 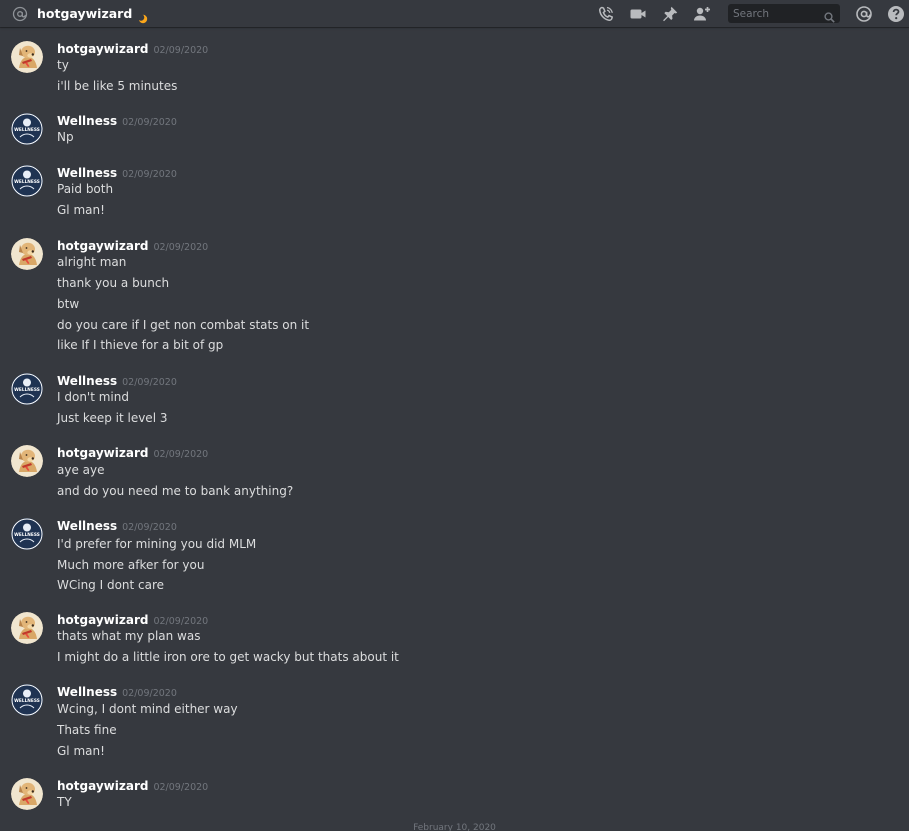 What do you see at coordinates (64, 802) in the screenshot?
I see `message-text: TY` at bounding box center [64, 802].